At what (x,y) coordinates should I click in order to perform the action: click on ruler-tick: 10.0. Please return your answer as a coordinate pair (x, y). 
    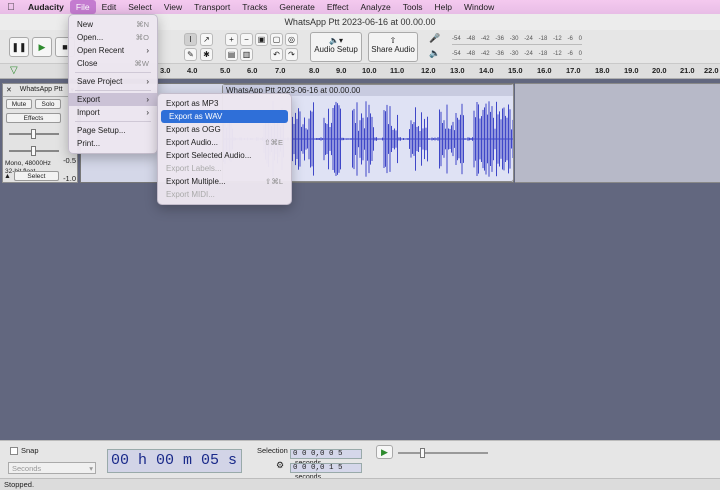
    Looking at the image, I should click on (369, 70).